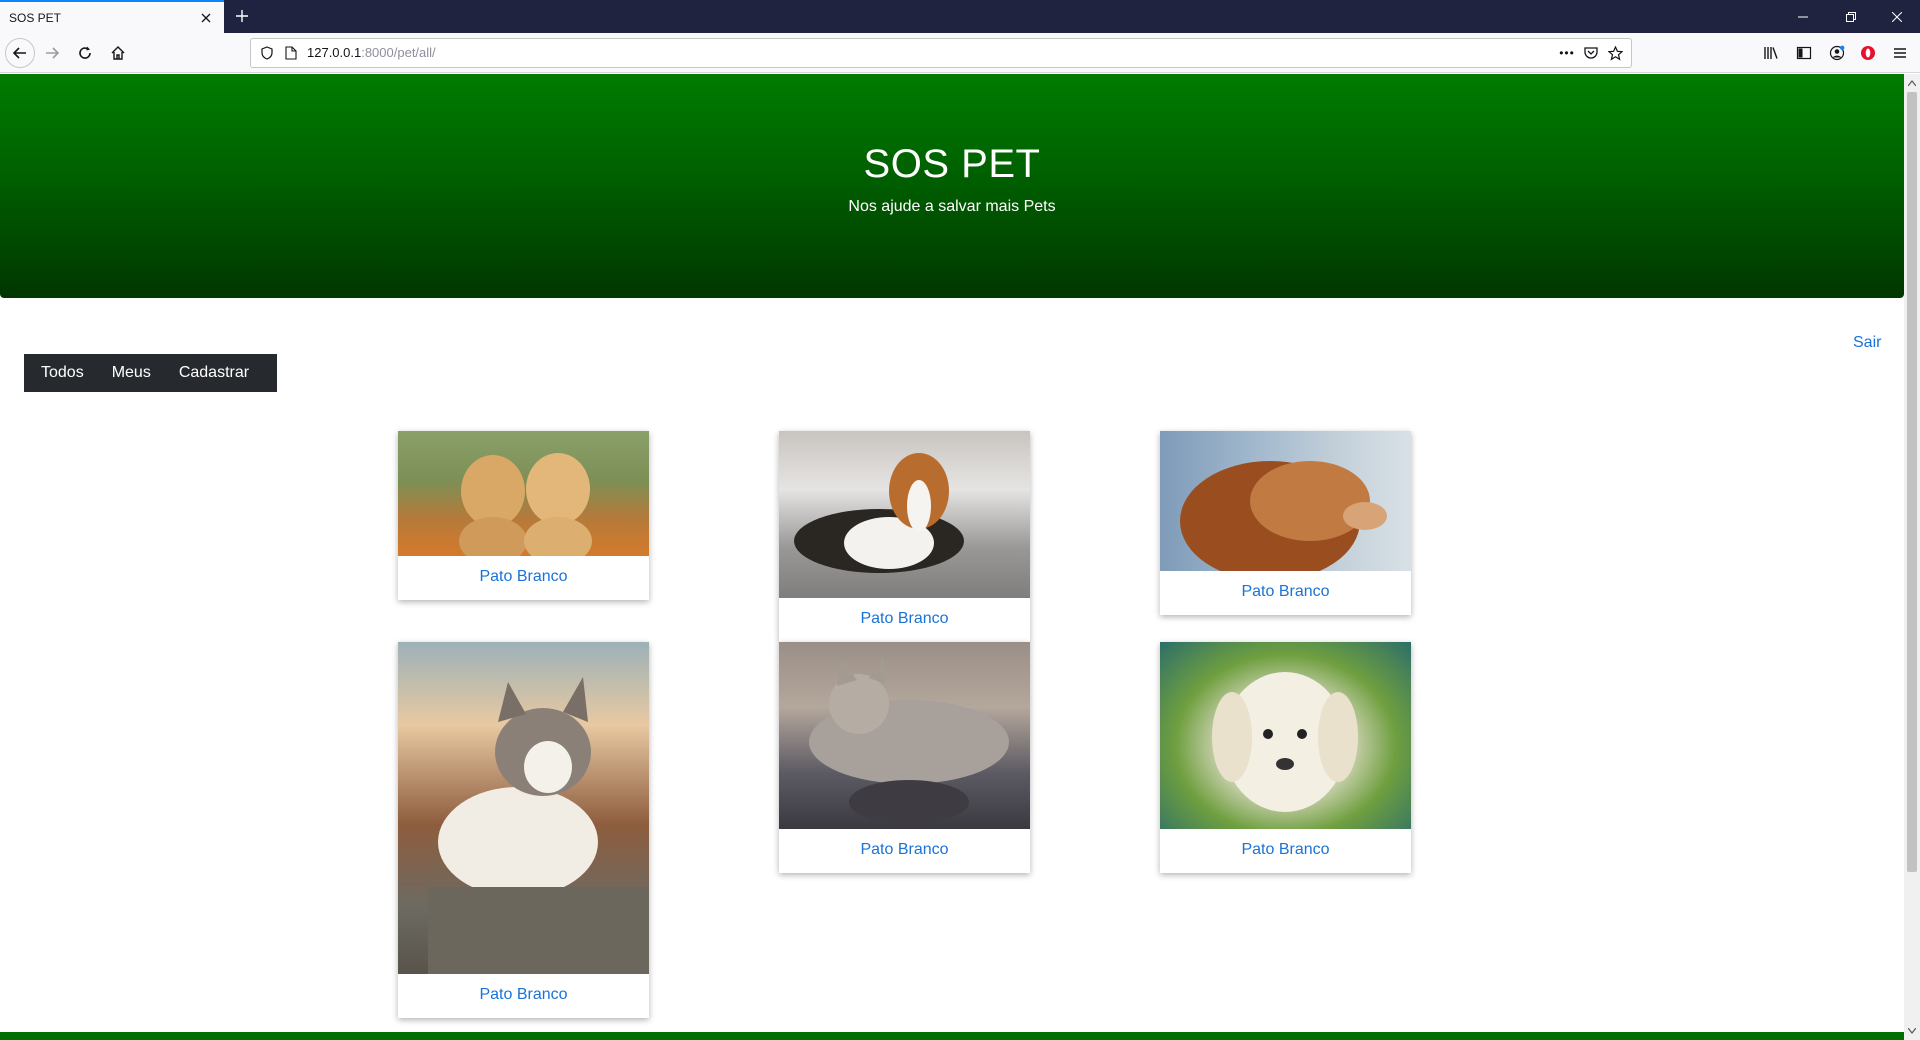 Image resolution: width=1920 pixels, height=1040 pixels. I want to click on opera-extension-icon, so click(1868, 53).